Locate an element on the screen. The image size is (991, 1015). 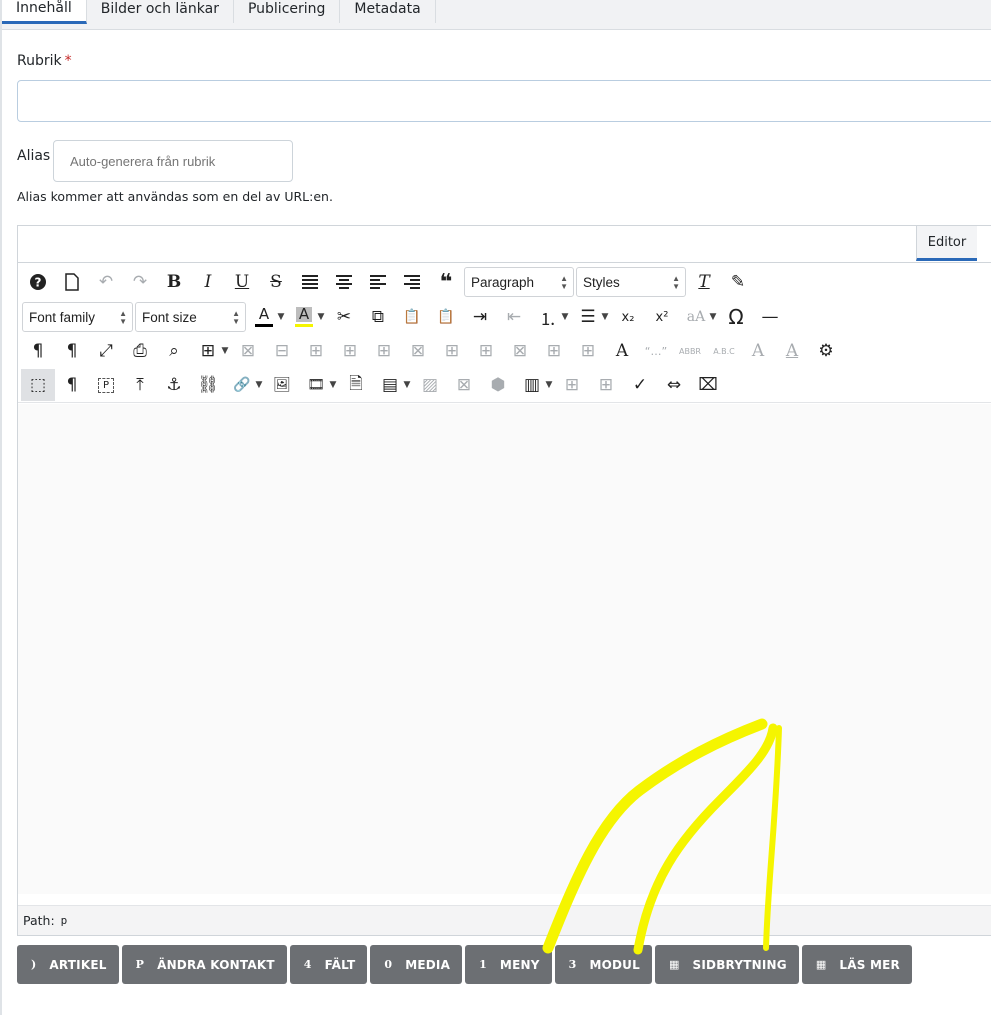
copy-icon: ⧉ is located at coordinates (378, 317).